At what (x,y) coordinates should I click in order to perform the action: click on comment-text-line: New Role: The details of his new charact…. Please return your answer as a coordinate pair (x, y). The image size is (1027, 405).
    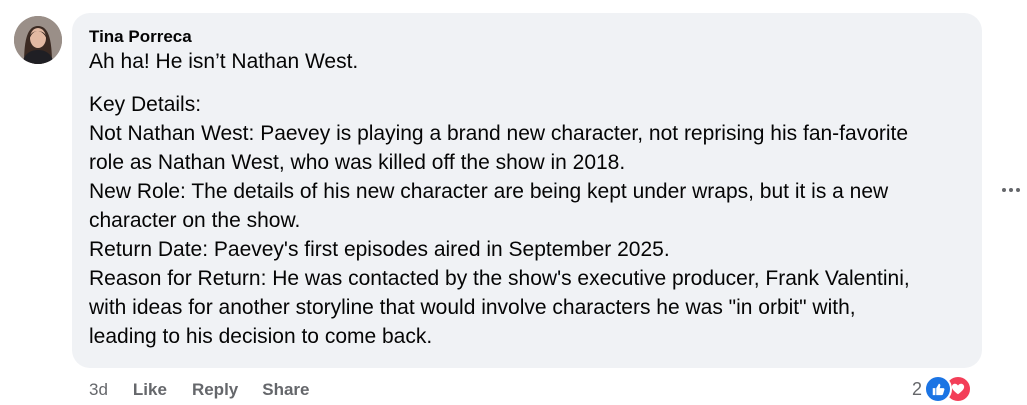
    Looking at the image, I should click on (489, 191).